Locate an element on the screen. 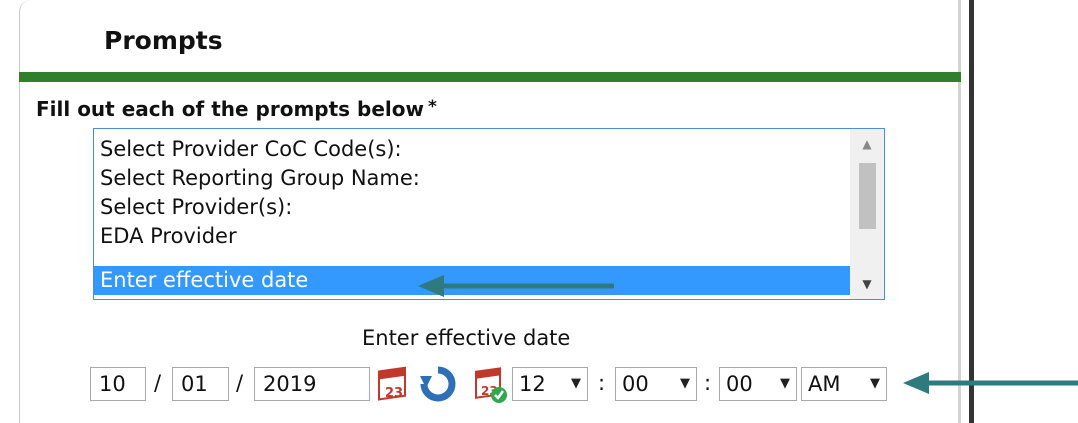  refresh-icon is located at coordinates (438, 384).